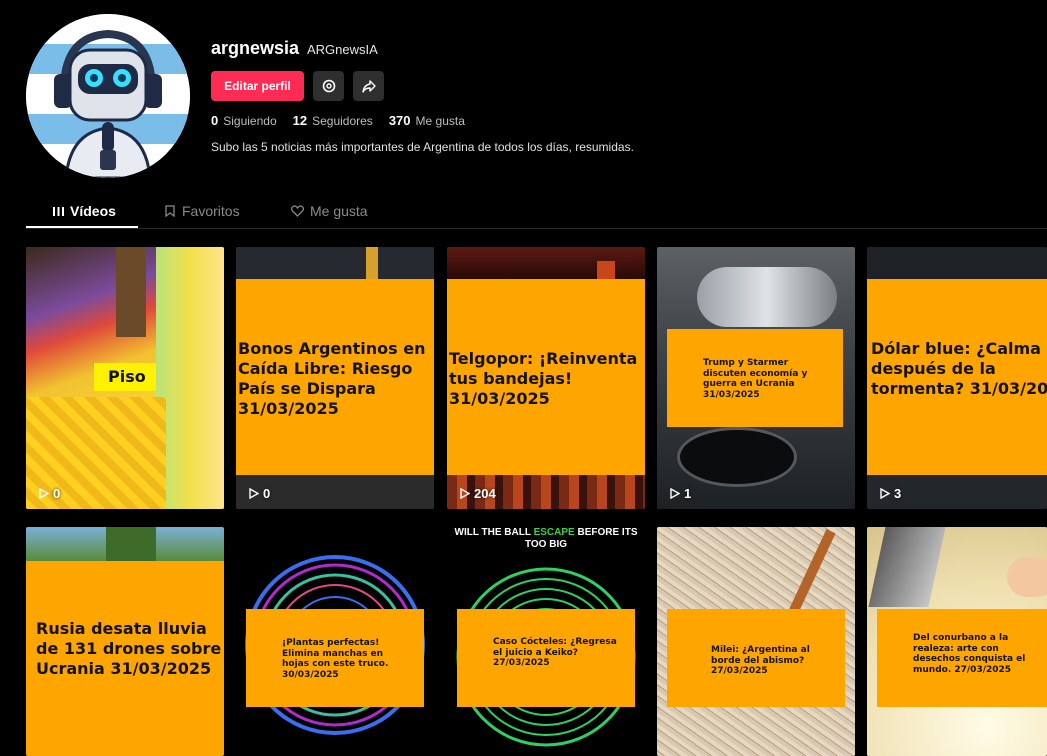 This screenshot has width=1047, height=756. I want to click on settings-button, so click(328, 86).